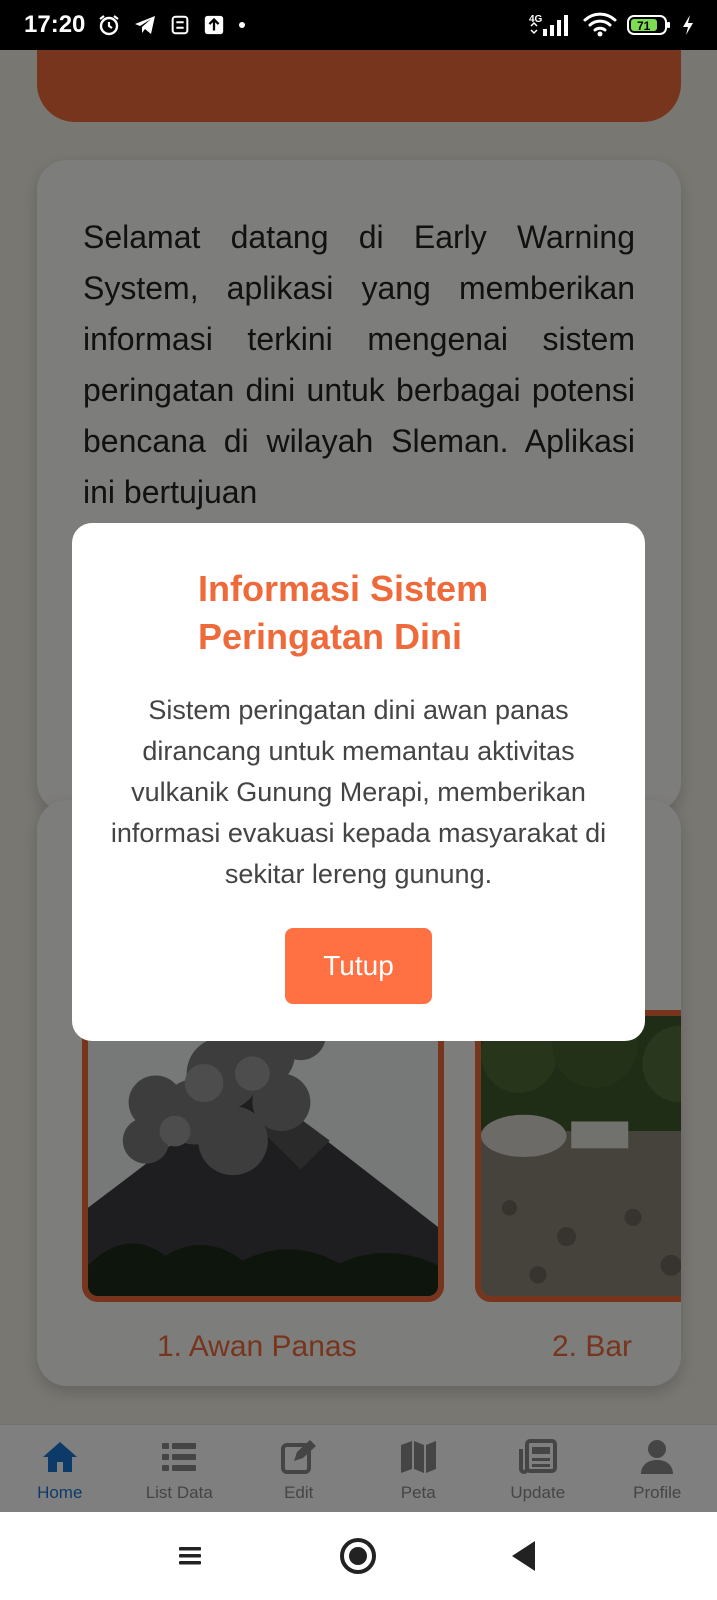  Describe the element at coordinates (600, 25) in the screenshot. I see `wifi-icon` at that location.